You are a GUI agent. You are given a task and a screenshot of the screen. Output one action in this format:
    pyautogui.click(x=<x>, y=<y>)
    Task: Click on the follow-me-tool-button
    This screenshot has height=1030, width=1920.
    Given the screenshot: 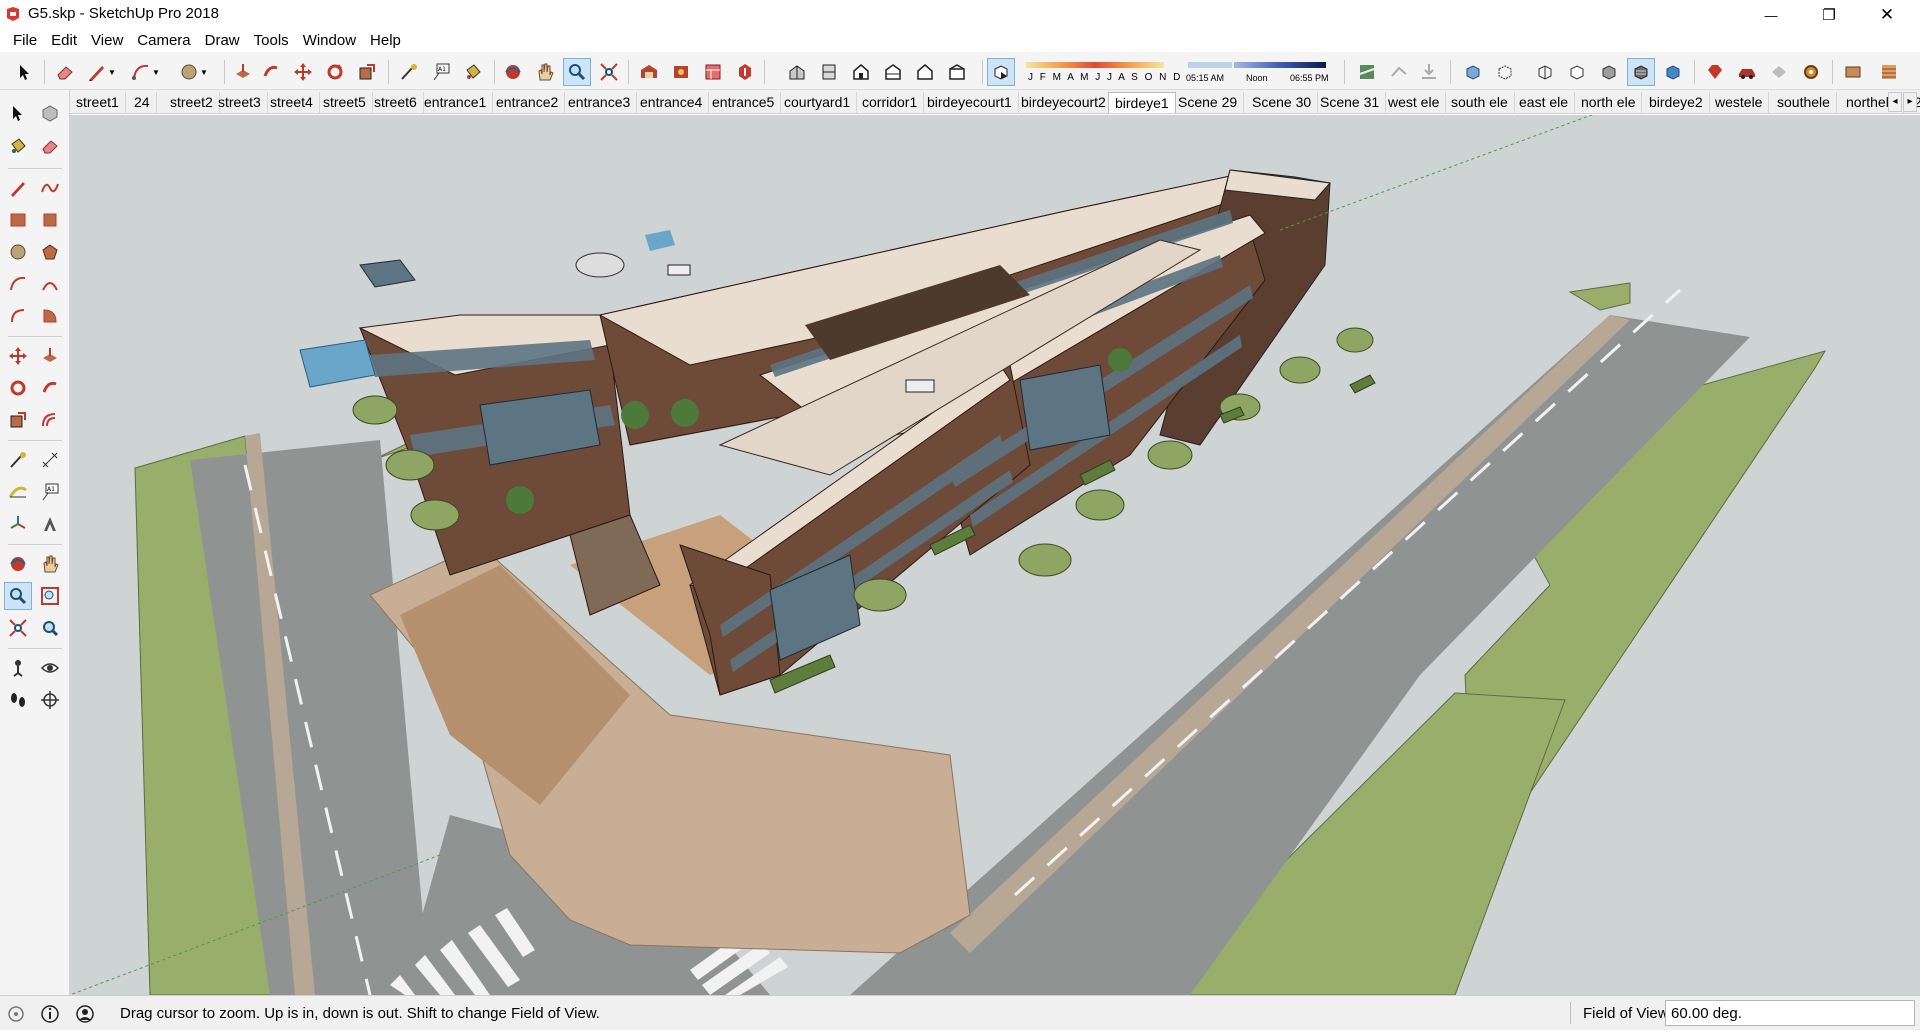 What is the action you would take?
    pyautogui.click(x=271, y=72)
    